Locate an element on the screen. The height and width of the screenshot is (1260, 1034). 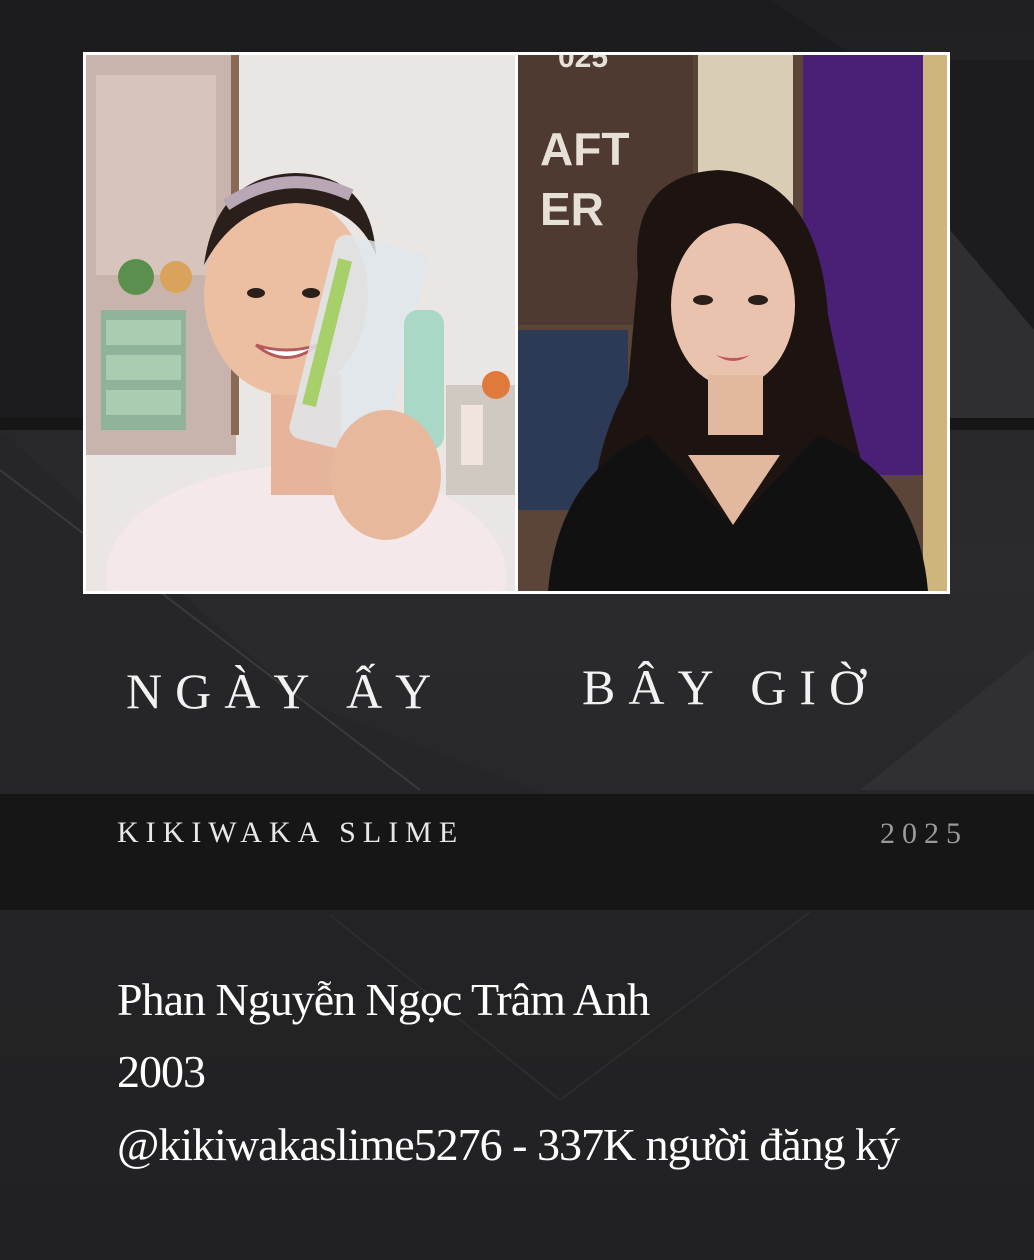
after-label: BÂY GIỜ is located at coordinates (730, 687).